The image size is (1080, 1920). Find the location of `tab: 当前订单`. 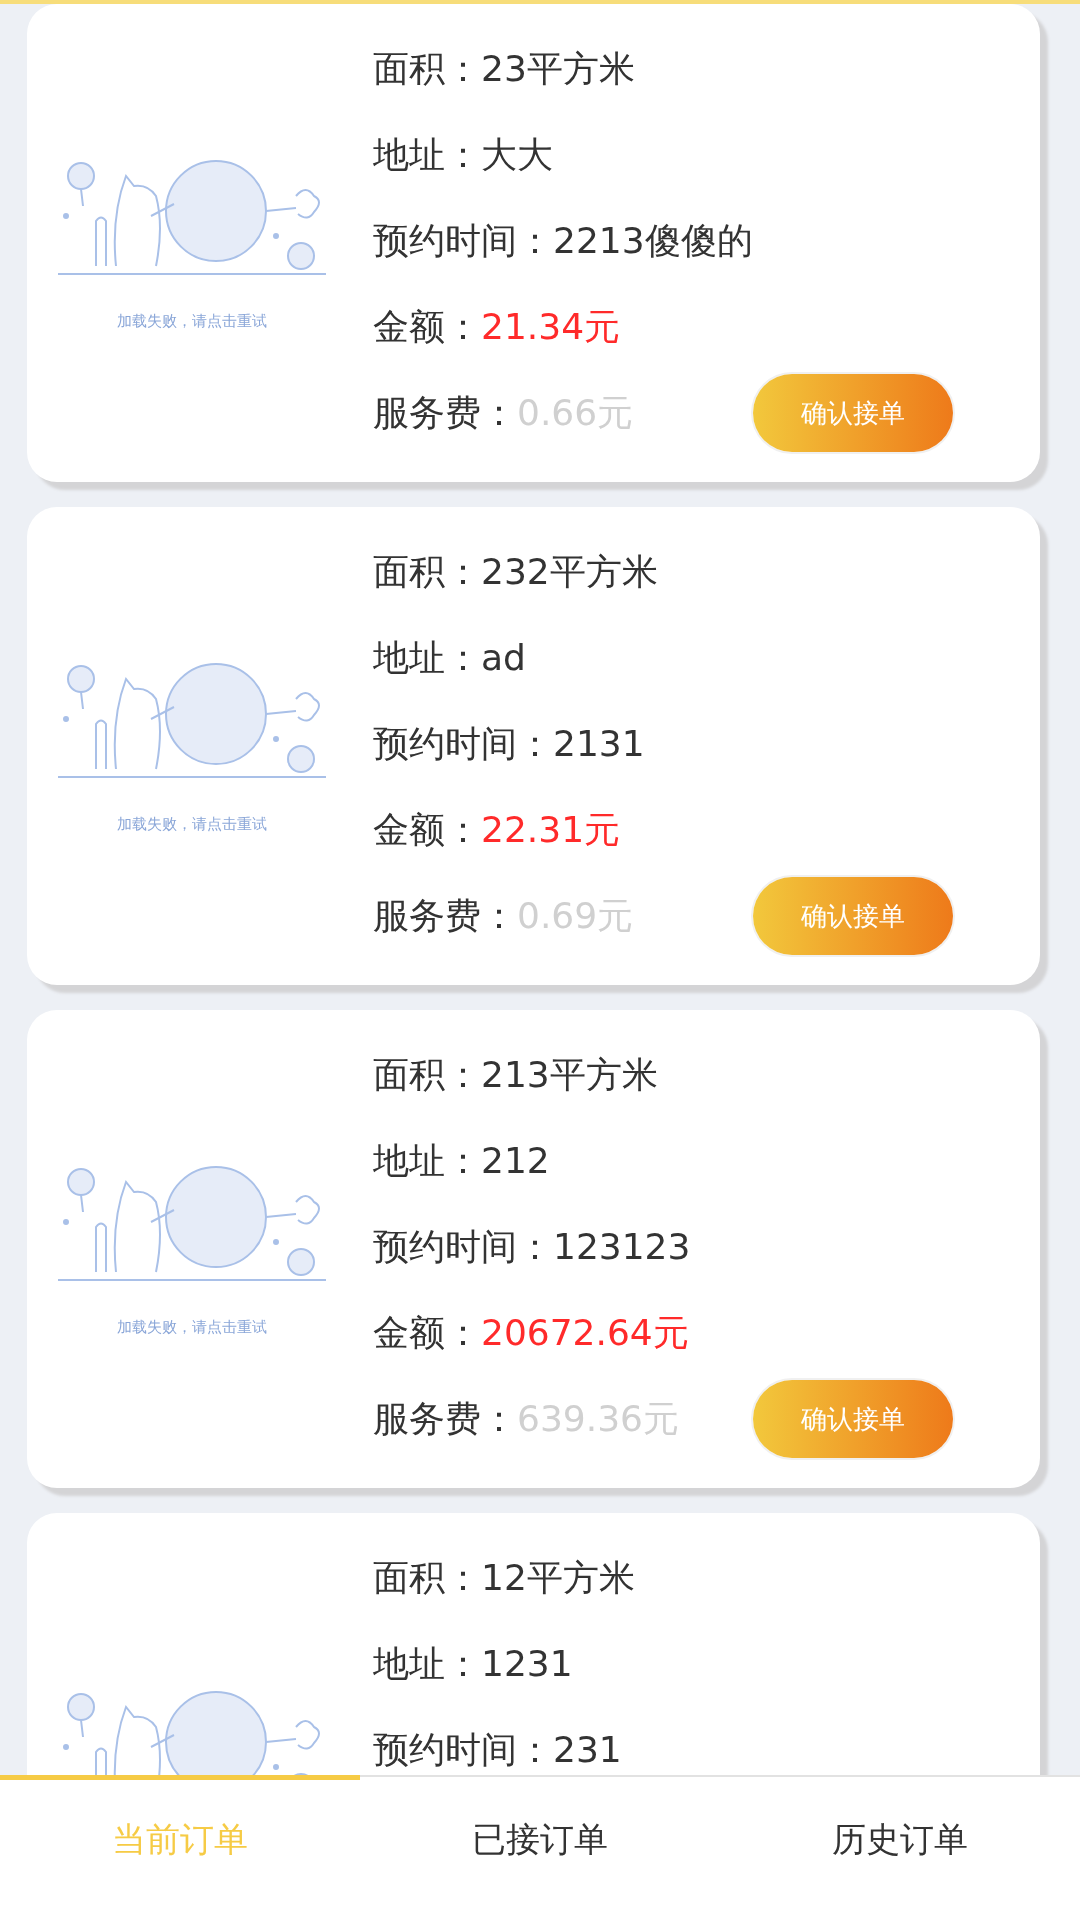

tab: 当前订单 is located at coordinates (180, 1847).